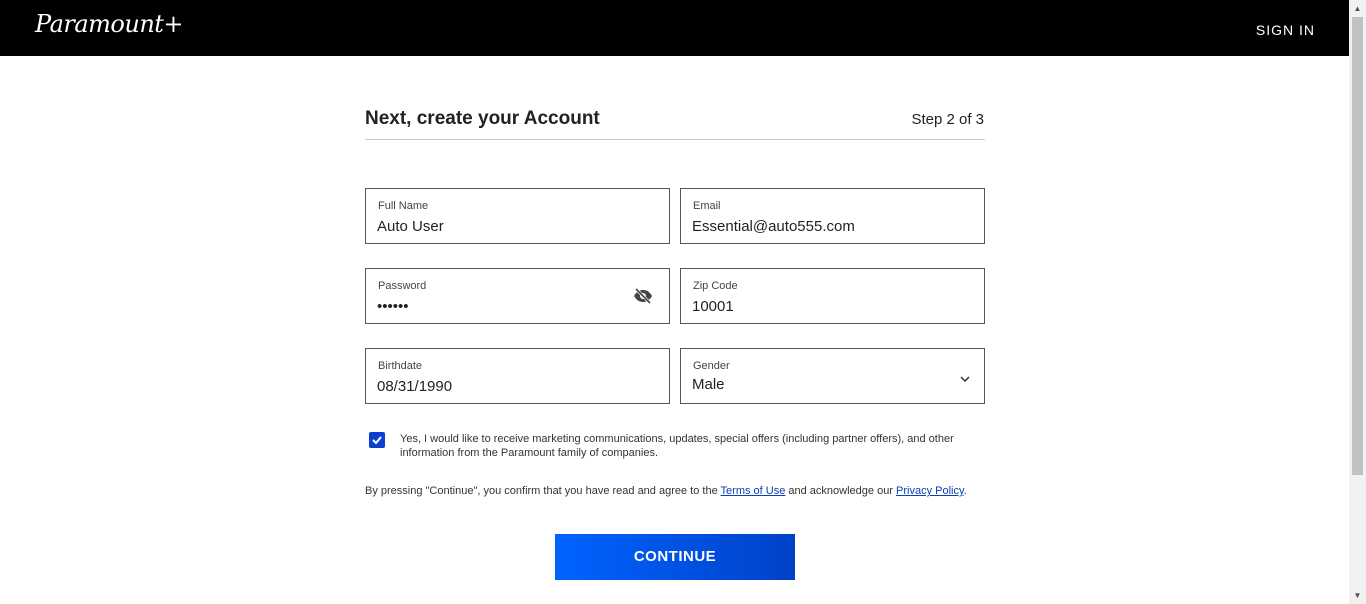  What do you see at coordinates (965, 377) in the screenshot?
I see `chevron-down-icon` at bounding box center [965, 377].